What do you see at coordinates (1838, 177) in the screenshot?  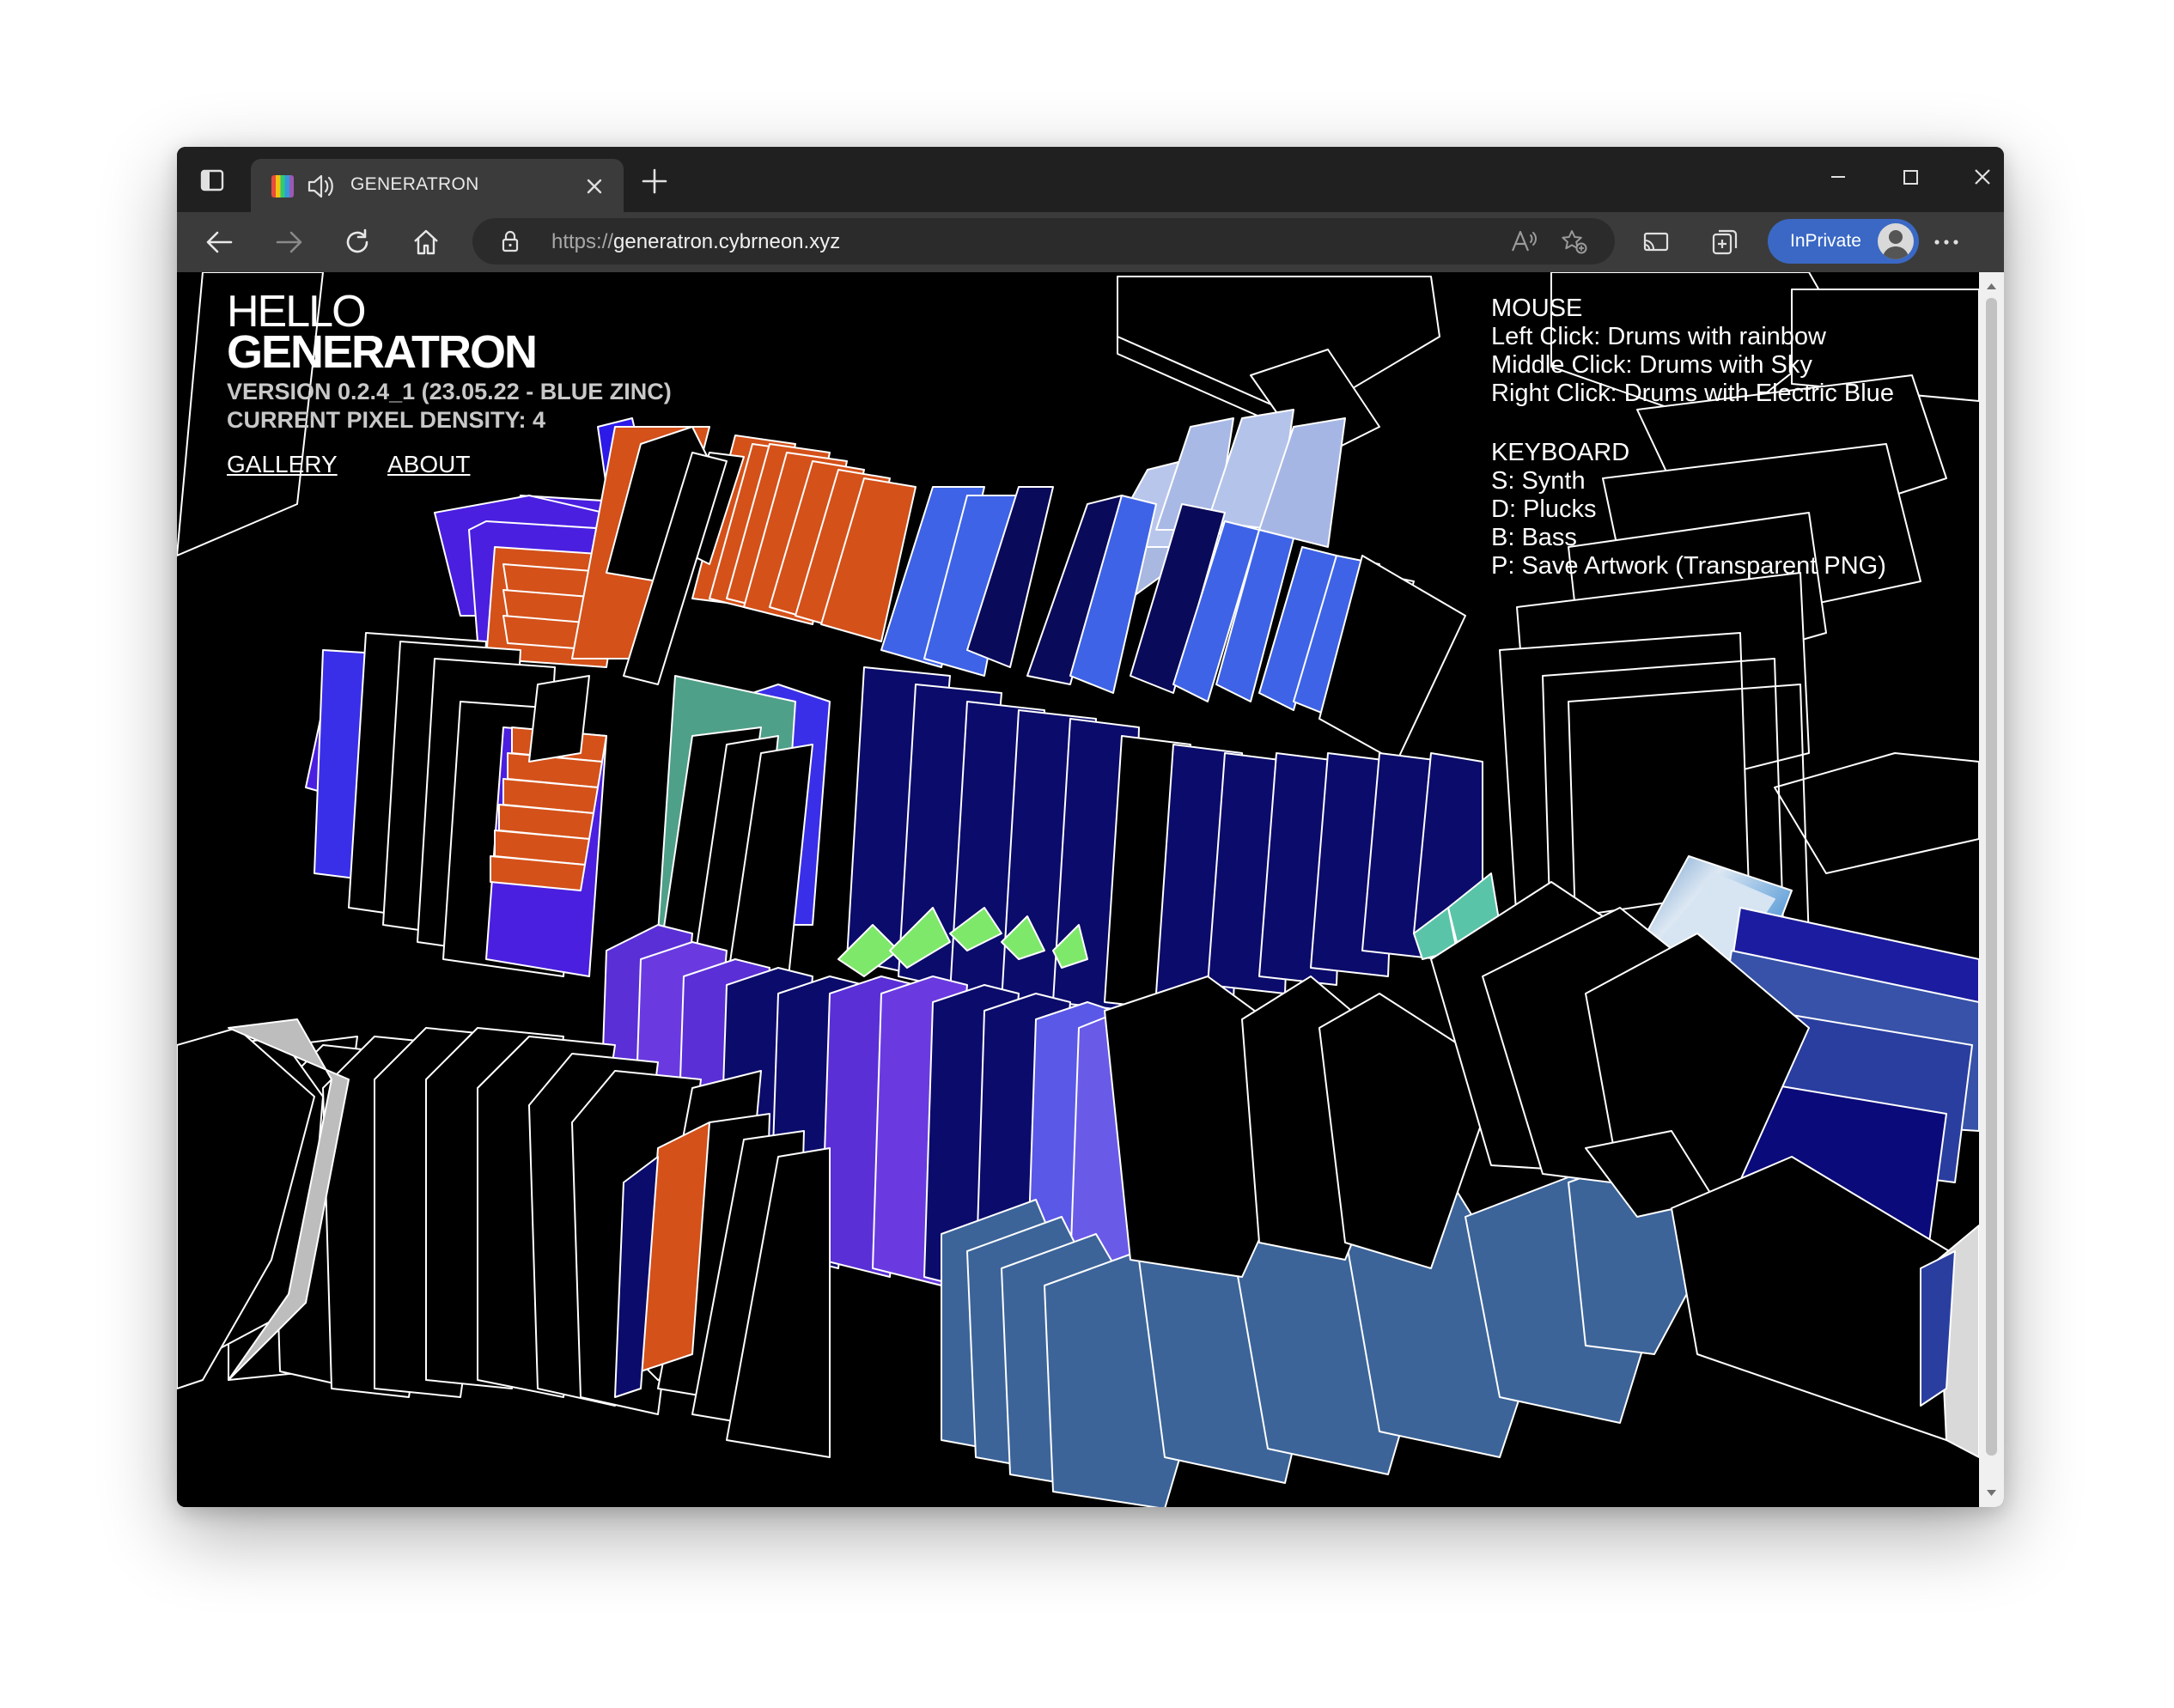 I see `minimize-icon` at bounding box center [1838, 177].